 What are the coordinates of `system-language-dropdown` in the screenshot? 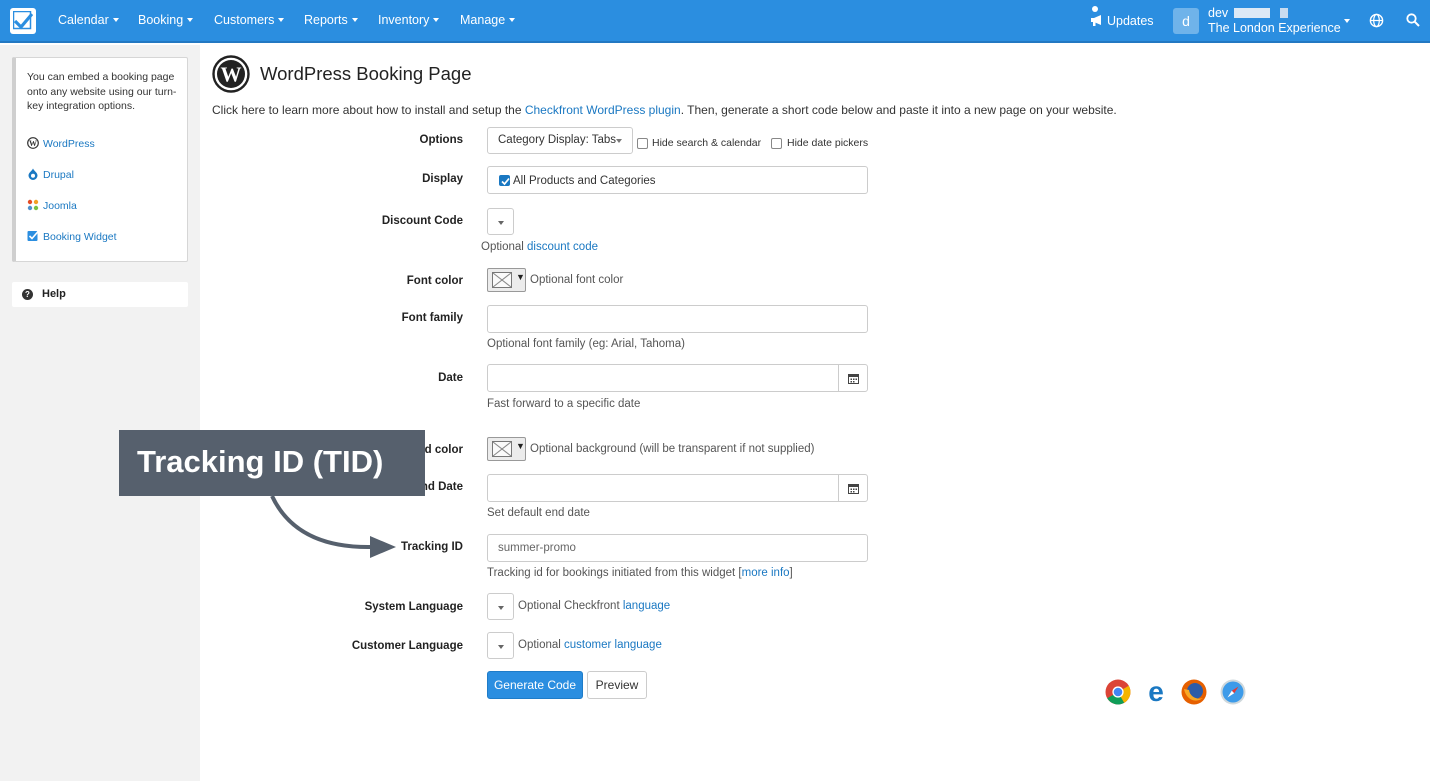 It's located at (500, 606).